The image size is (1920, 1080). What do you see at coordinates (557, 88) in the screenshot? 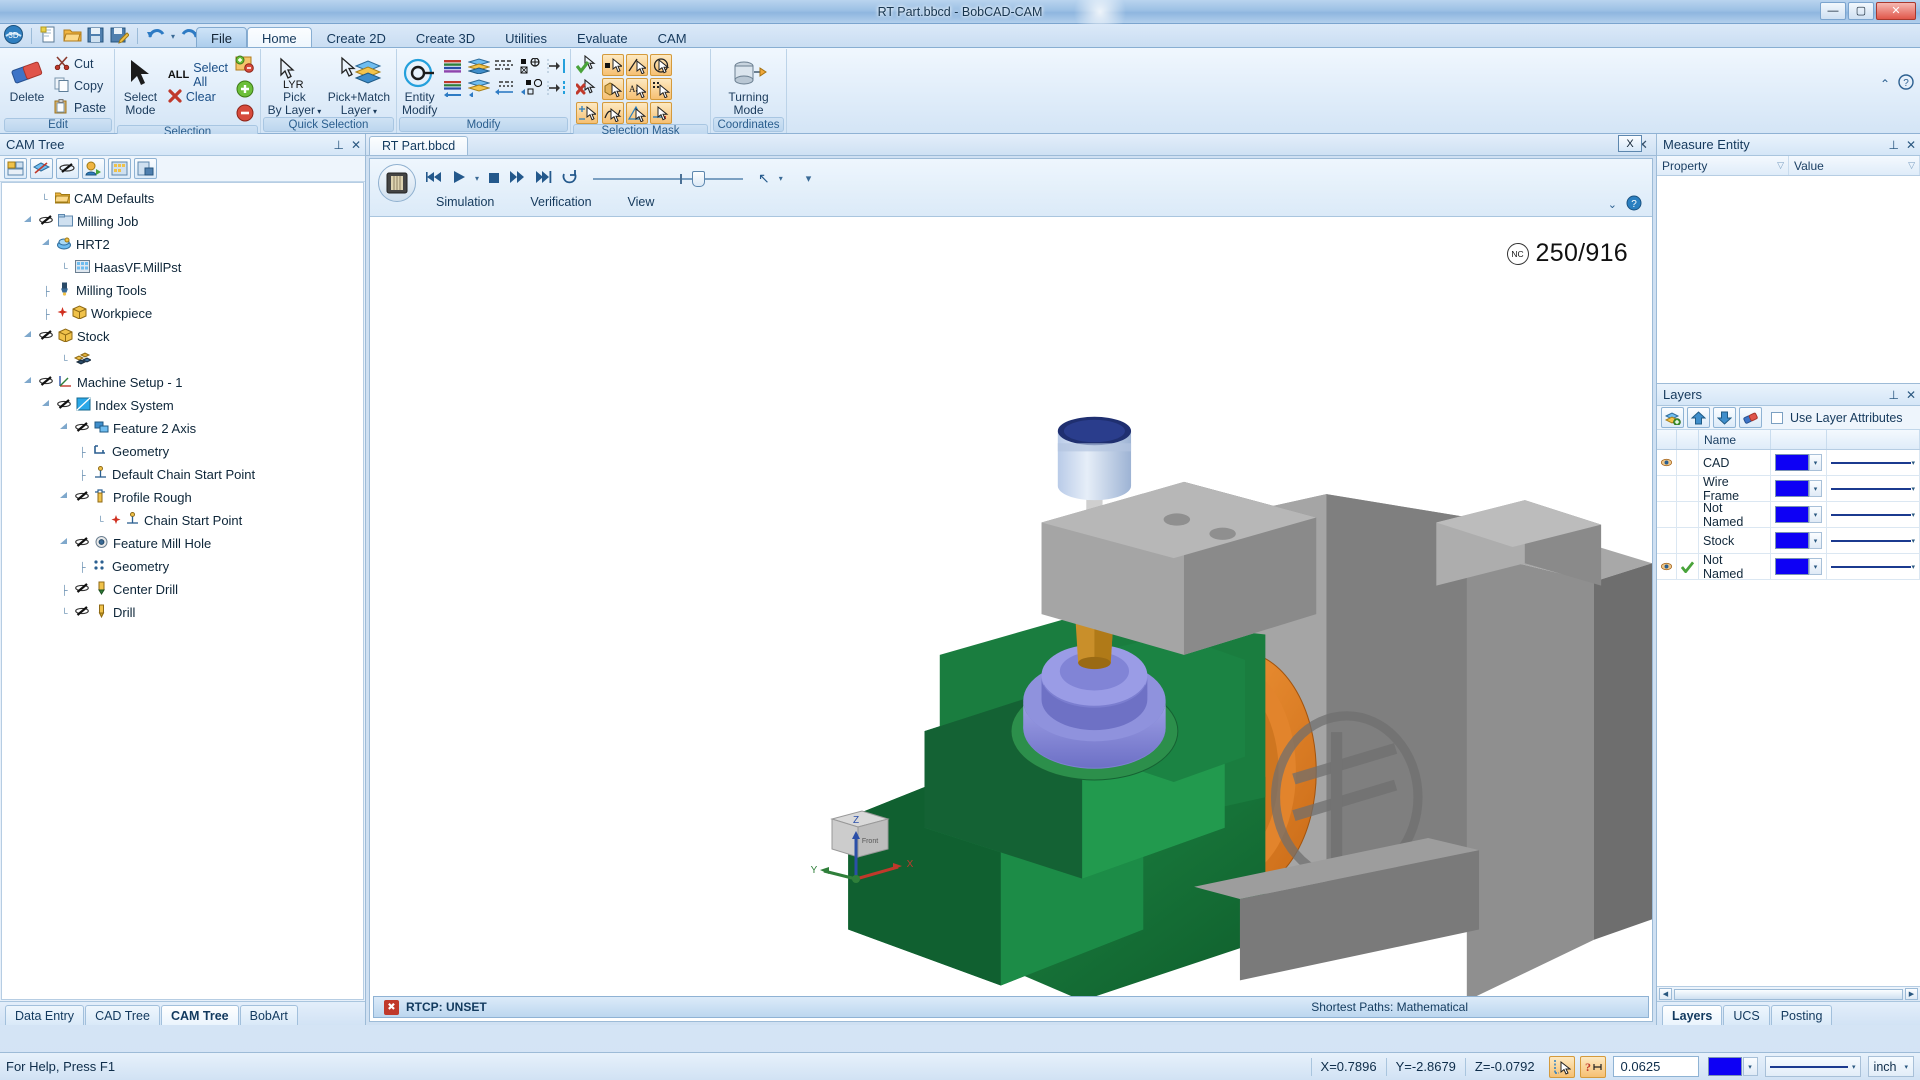
I see `change-position-all-icon` at bounding box center [557, 88].